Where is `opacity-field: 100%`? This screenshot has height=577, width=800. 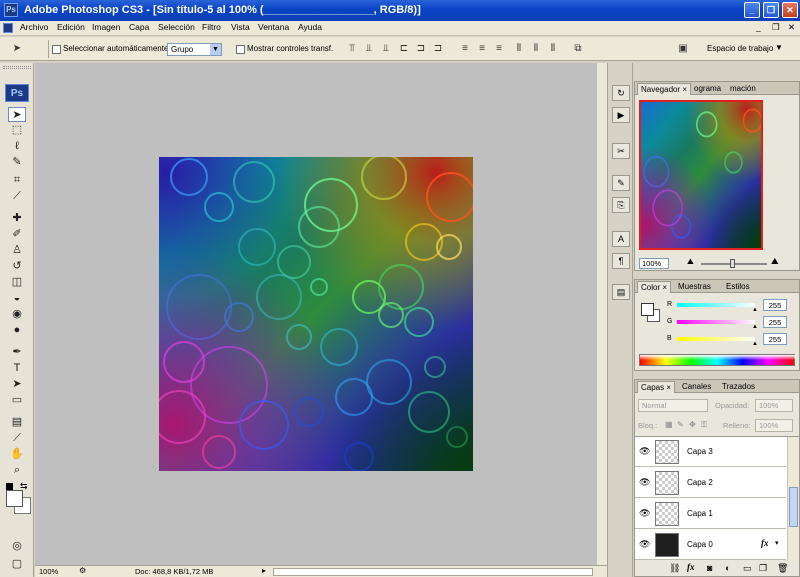 opacity-field: 100% is located at coordinates (774, 405).